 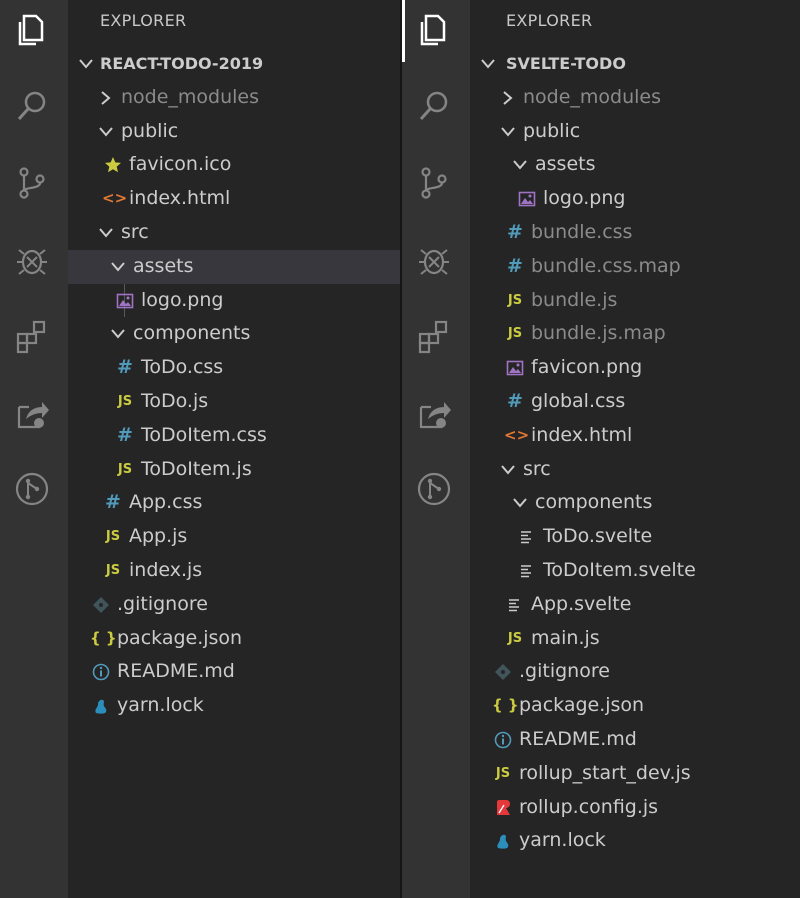 I want to click on tree-item-label: rollup_start_dev.js, so click(x=605, y=772).